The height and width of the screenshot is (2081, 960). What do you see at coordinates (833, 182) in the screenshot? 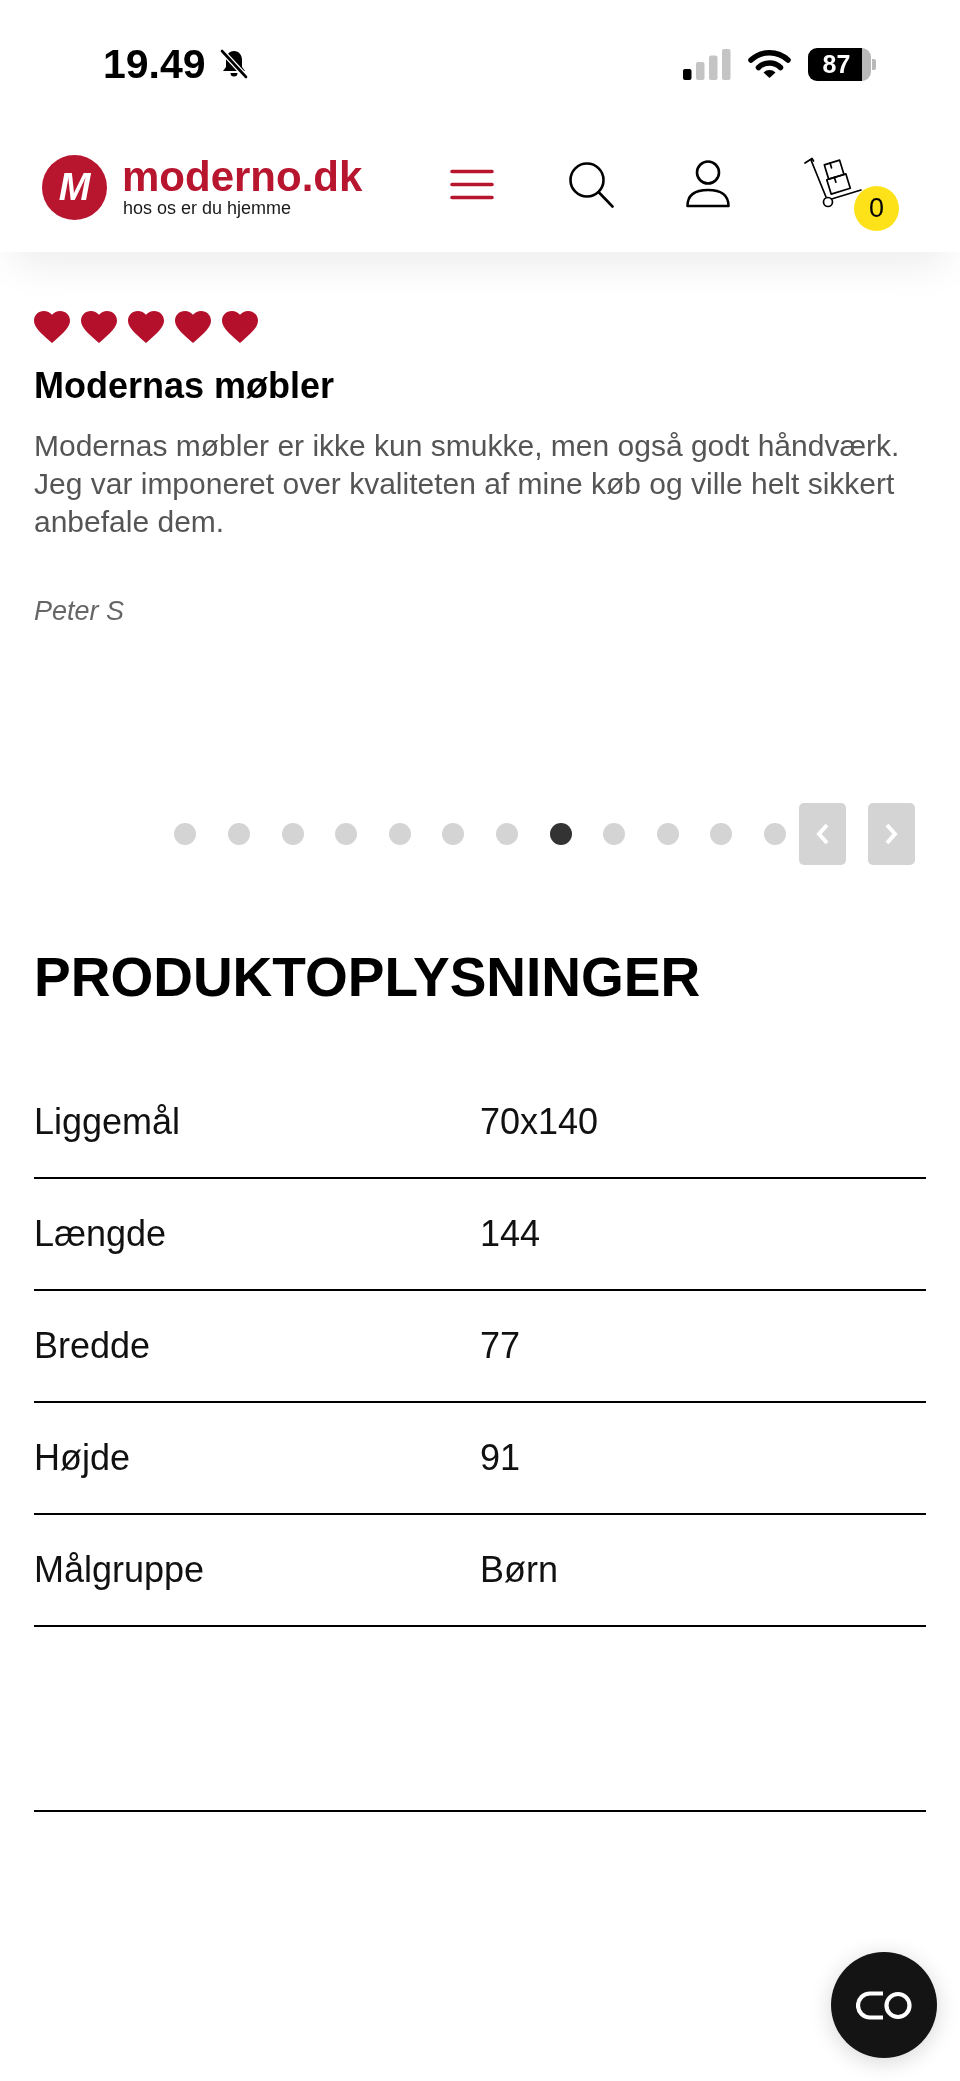
I see `hand-truck-icon` at bounding box center [833, 182].